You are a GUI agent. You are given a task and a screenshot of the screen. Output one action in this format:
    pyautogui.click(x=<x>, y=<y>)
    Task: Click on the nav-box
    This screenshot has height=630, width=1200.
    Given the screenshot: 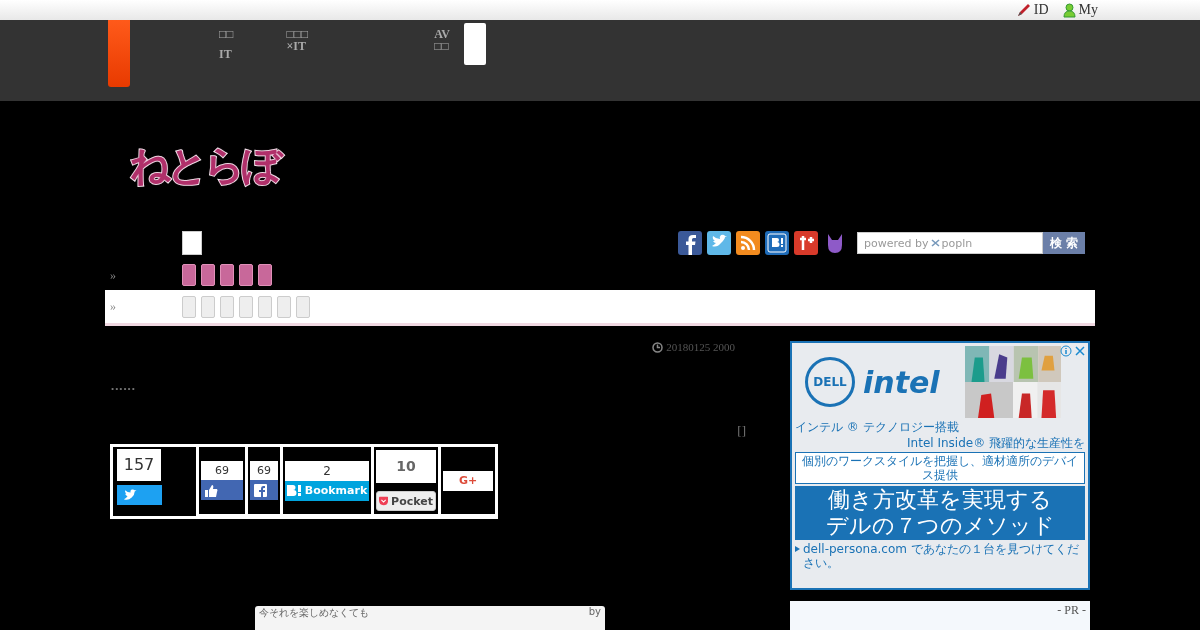 What is the action you would take?
    pyautogui.click(x=475, y=44)
    